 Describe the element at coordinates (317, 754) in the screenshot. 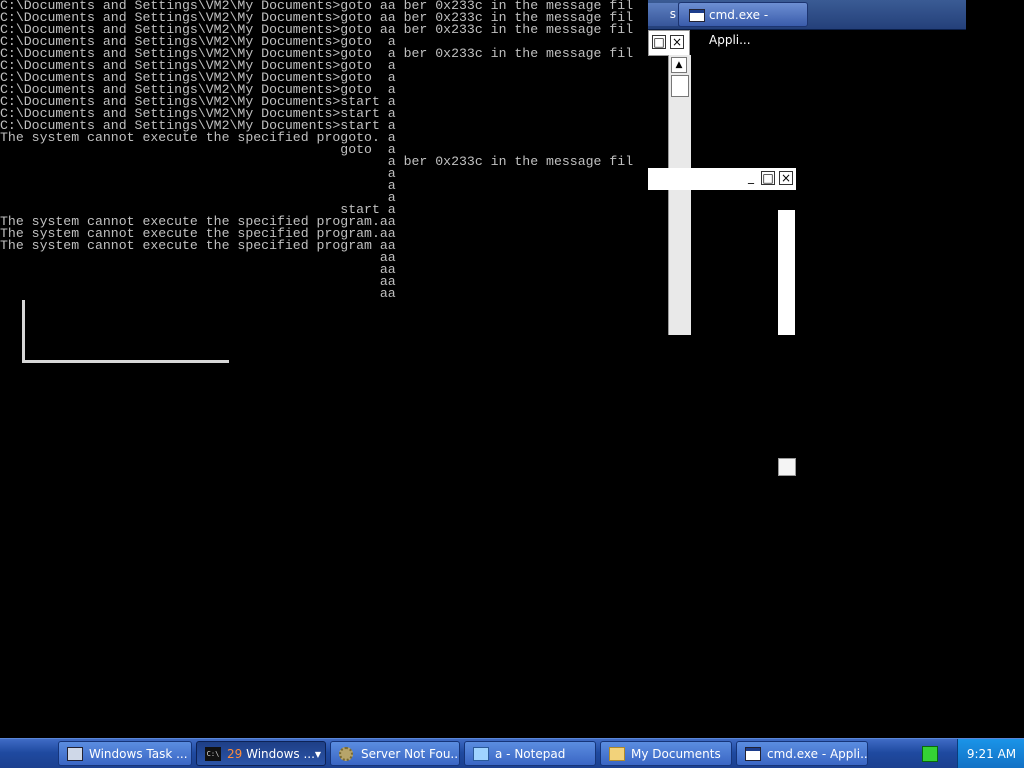

I see `chevron-down-icon: ▼` at that location.